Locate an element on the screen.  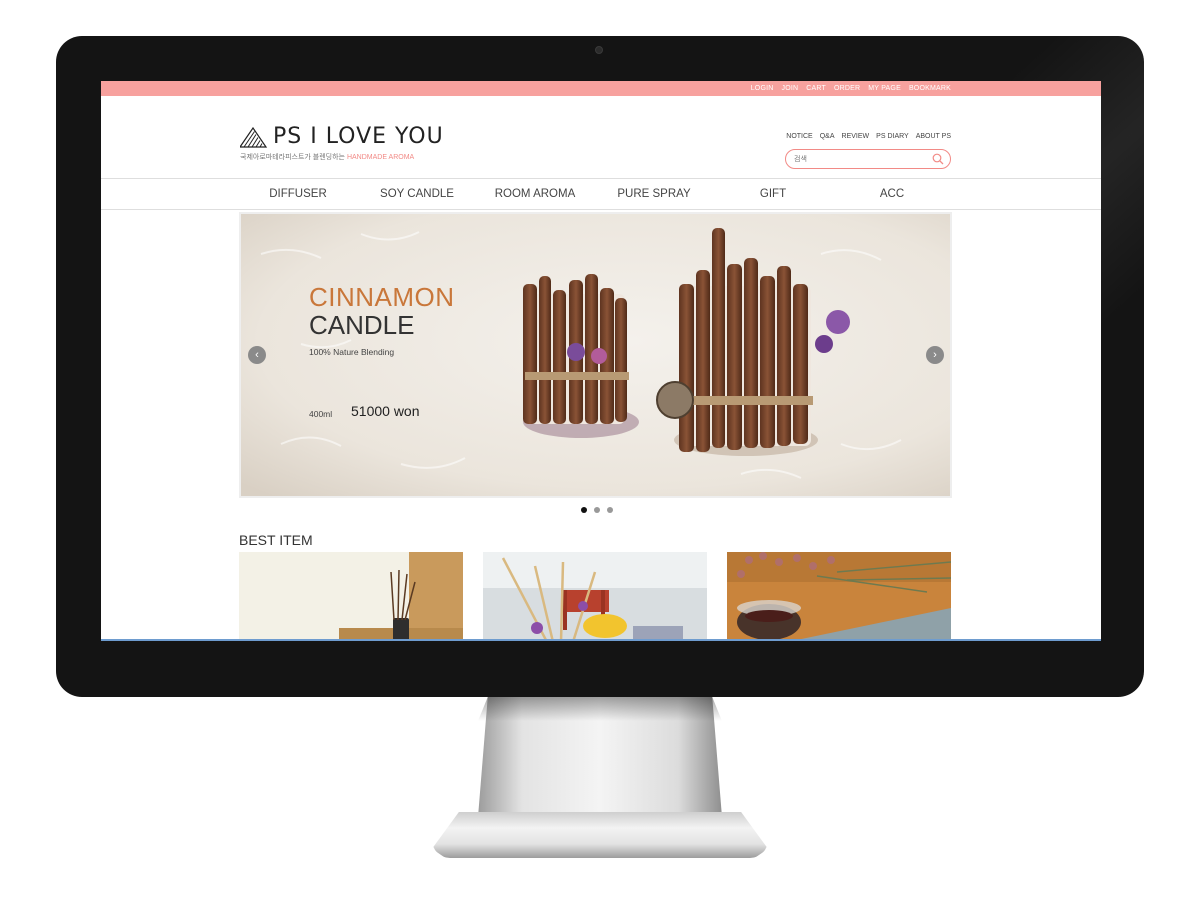
logo: PS I LOVE YOU is located at coordinates (342, 136).